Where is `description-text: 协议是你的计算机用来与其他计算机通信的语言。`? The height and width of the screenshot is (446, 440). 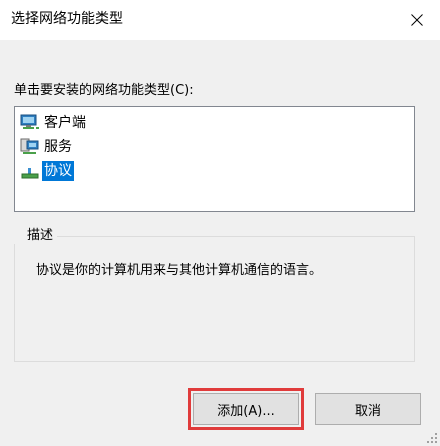
description-text: 协议是你的计算机用来与其他计算机通信的语言。 is located at coordinates (179, 270).